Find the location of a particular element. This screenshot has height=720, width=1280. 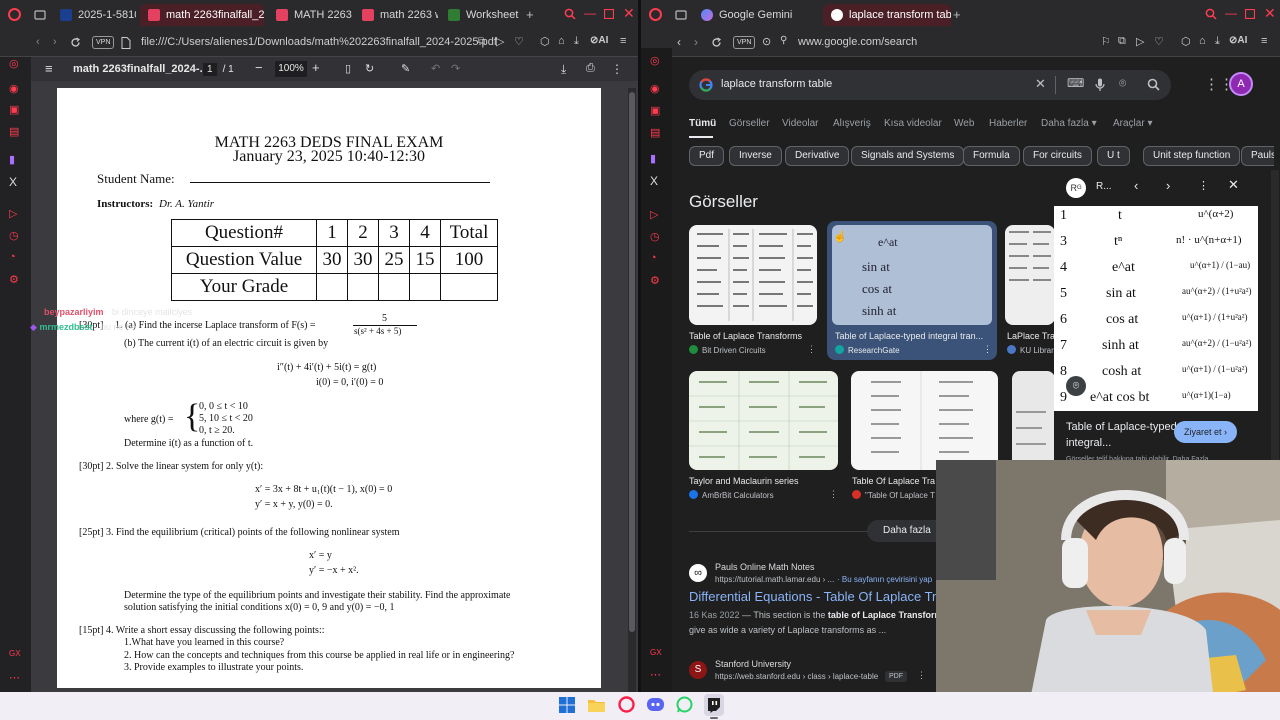

screenshot-icon: ⧉ is located at coordinates (481, 41).